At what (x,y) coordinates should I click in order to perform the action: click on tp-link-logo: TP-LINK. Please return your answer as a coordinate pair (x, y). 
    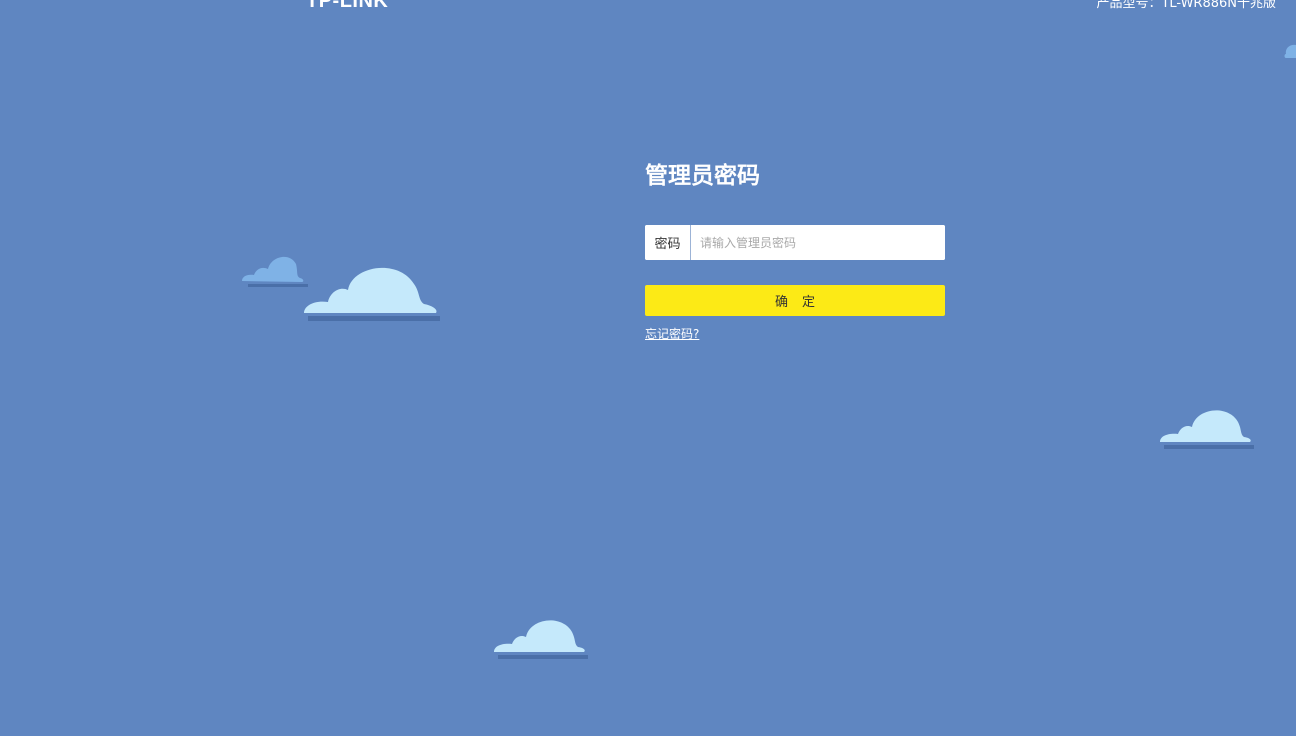
    Looking at the image, I should click on (347, 6).